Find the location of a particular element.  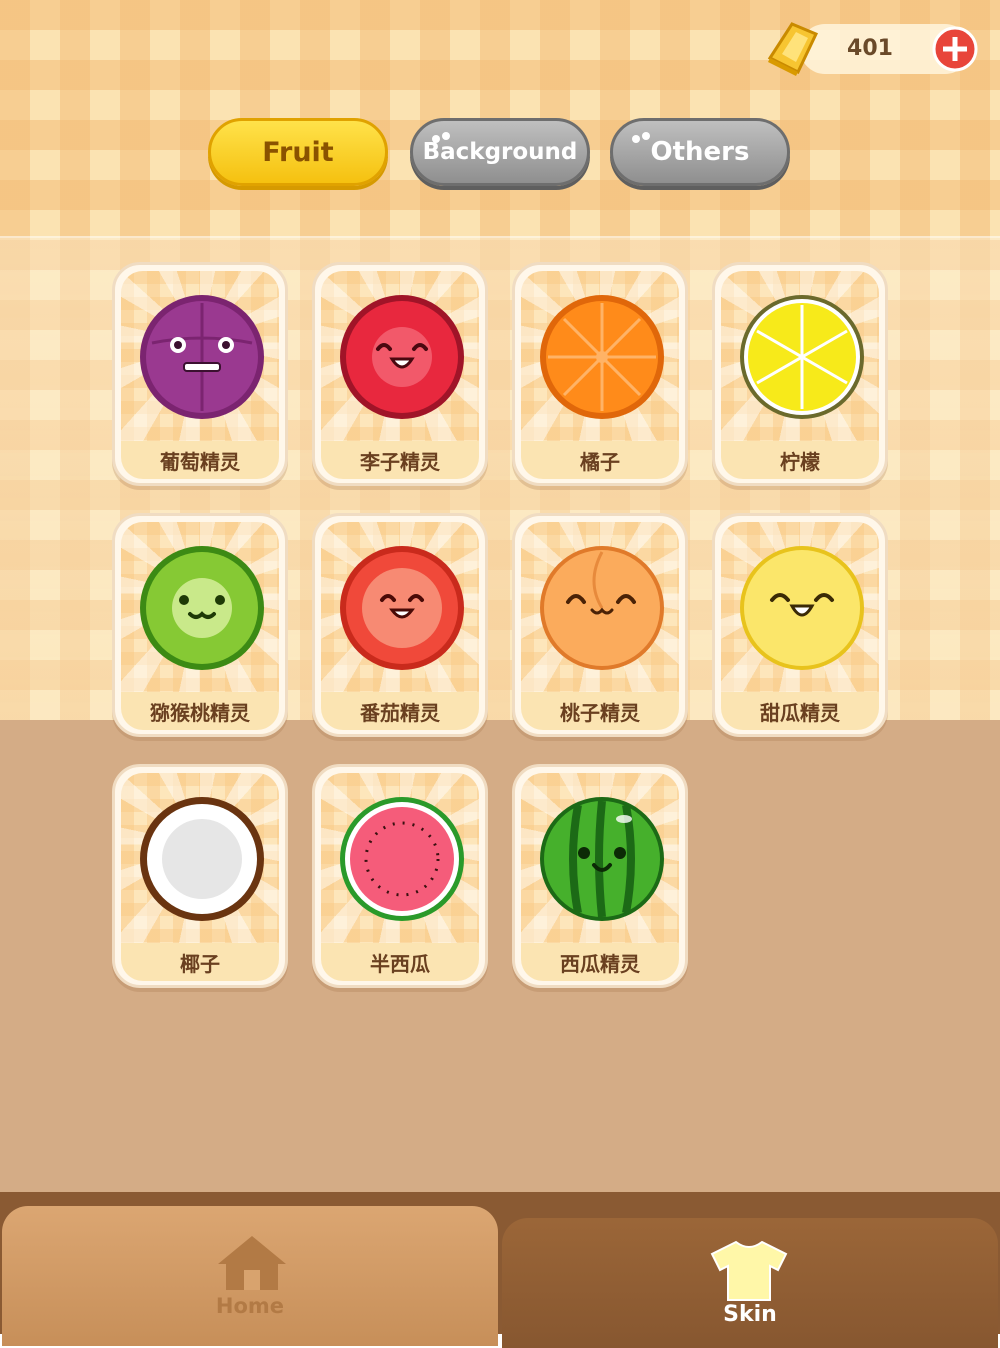

grape-icon is located at coordinates (202, 357).